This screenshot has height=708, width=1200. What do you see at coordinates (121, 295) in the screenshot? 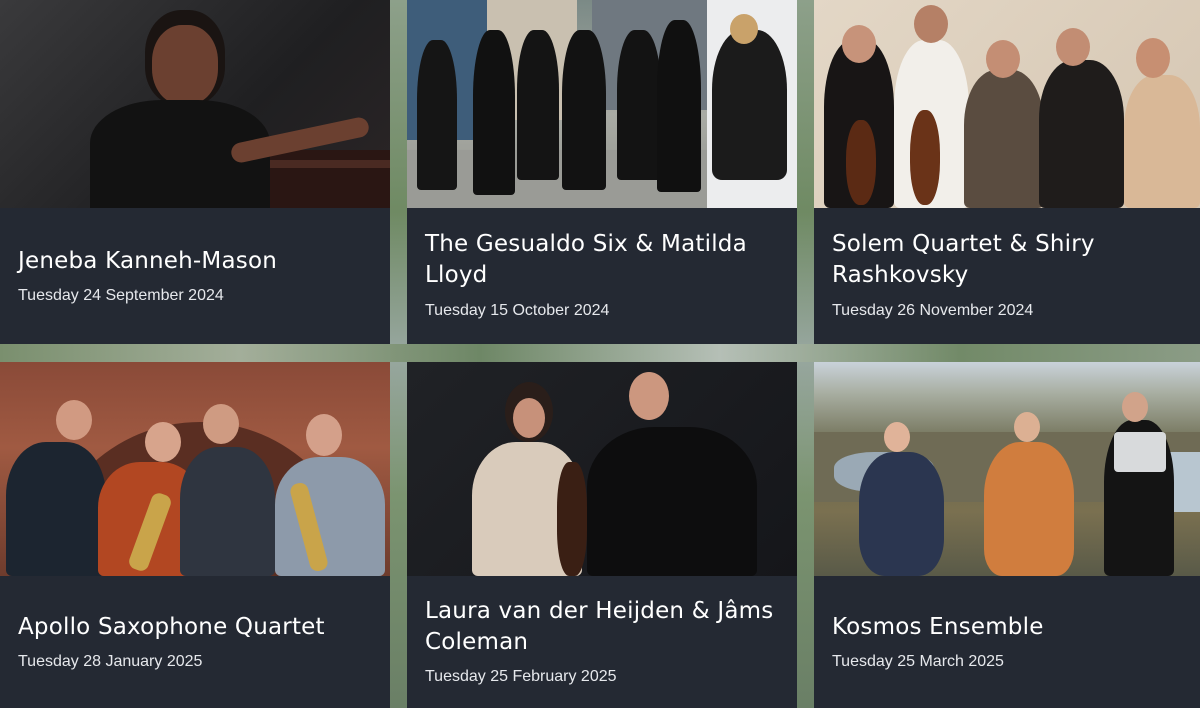
I see `event-date: Tuesday 24 September 2024` at bounding box center [121, 295].